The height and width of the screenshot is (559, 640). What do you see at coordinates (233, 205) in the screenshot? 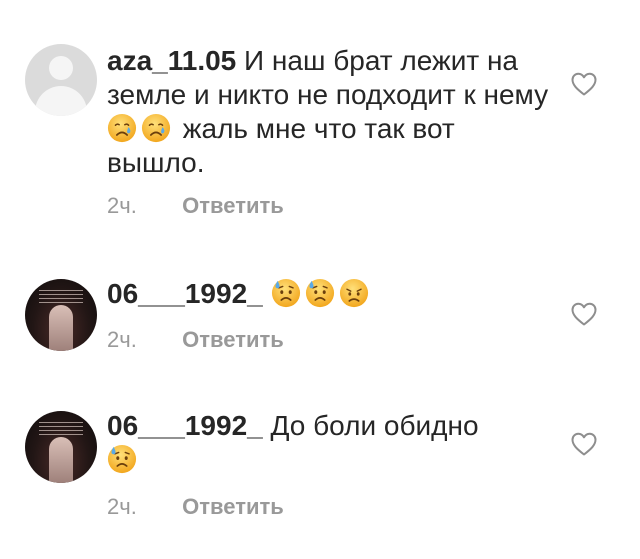
I see `reply-button-1: Ответить` at bounding box center [233, 205].